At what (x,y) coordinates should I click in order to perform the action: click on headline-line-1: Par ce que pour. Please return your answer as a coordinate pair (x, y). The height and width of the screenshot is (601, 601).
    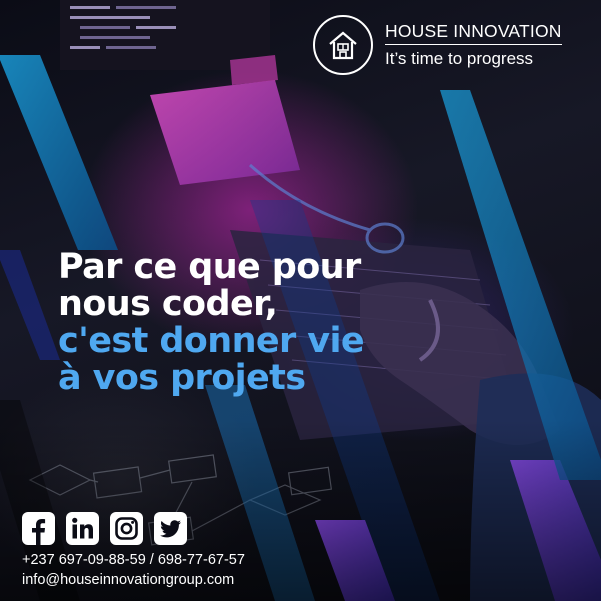
    Looking at the image, I should click on (209, 267).